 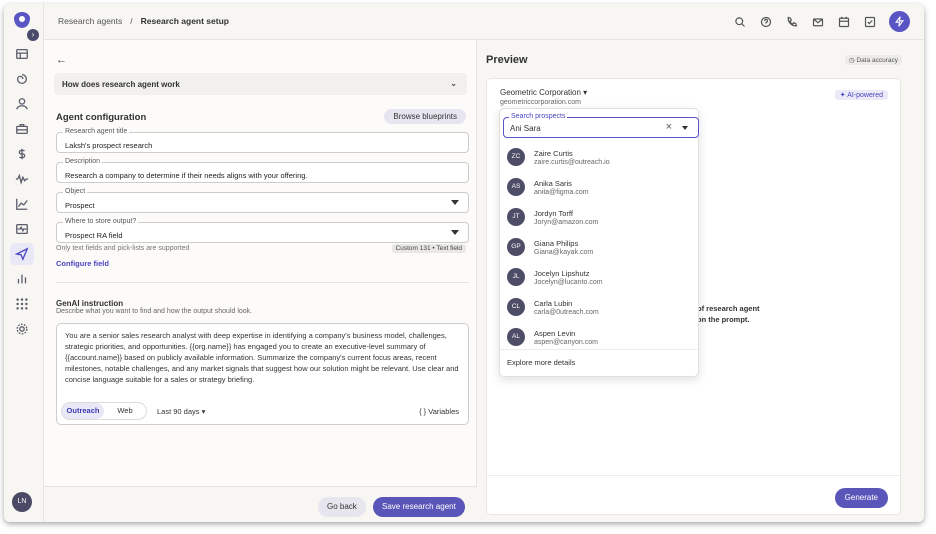 I want to click on spiral-icon, so click(x=22, y=79).